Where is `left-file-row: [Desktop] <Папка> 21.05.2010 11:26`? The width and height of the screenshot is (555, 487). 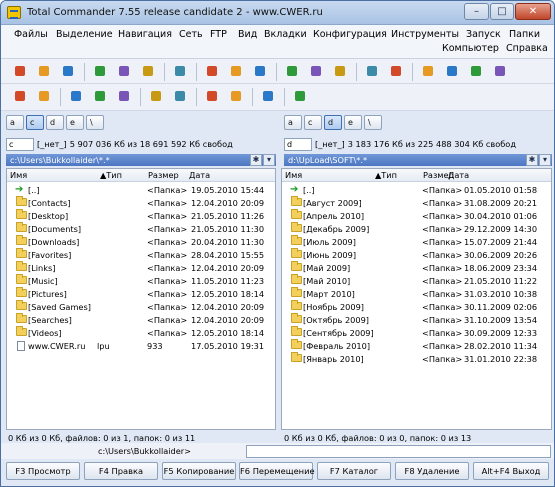
left-file-row: [Desktop] <Папка> 21.05.2010 11:26 is located at coordinates (141, 215).